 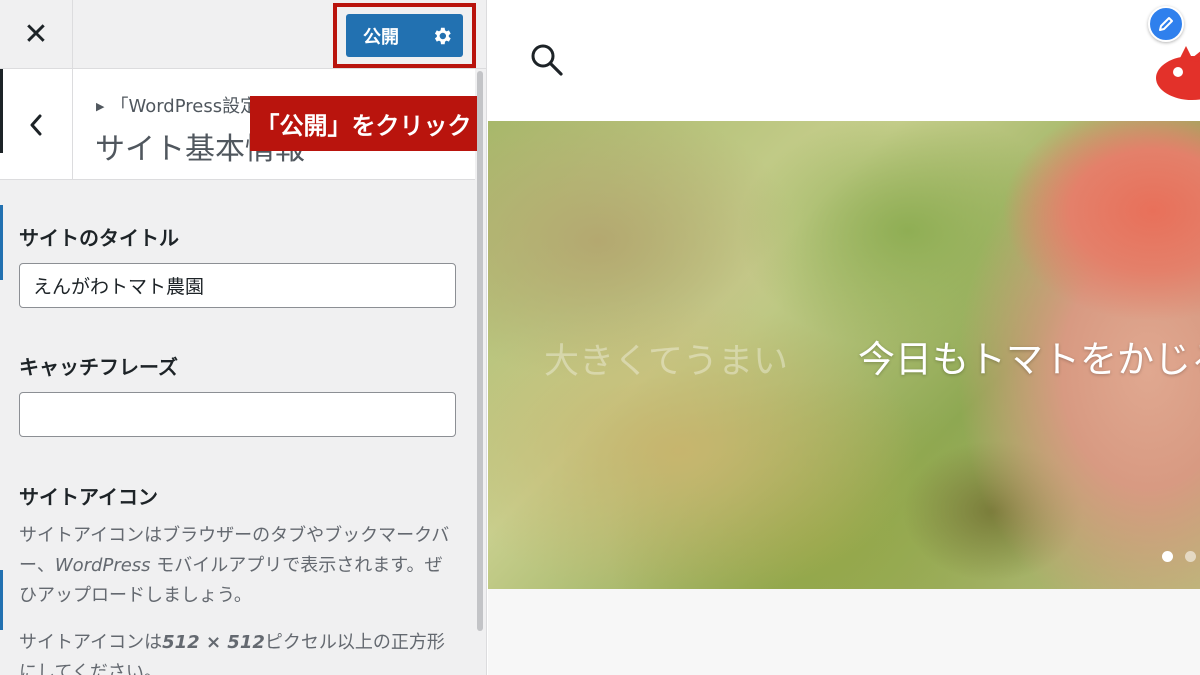 I want to click on focus-accent, so click(x=1, y=242).